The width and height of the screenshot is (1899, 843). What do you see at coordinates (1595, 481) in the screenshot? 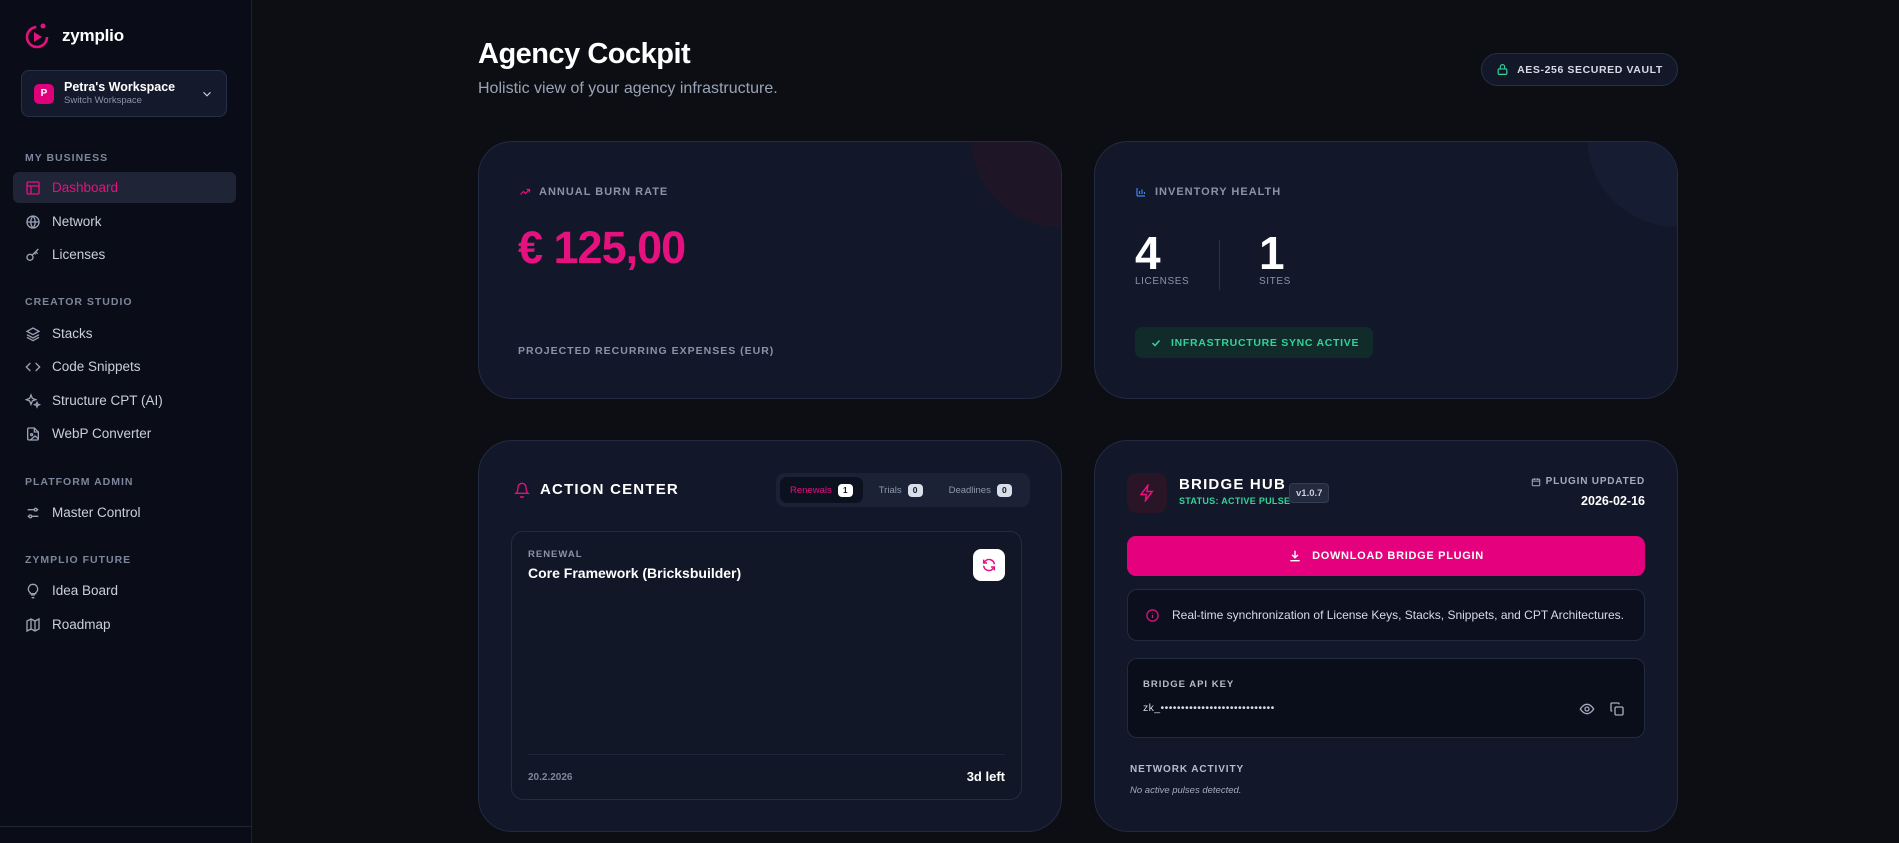
I see `plugin-updated-label-text: PLUGIN UPDATED` at bounding box center [1595, 481].